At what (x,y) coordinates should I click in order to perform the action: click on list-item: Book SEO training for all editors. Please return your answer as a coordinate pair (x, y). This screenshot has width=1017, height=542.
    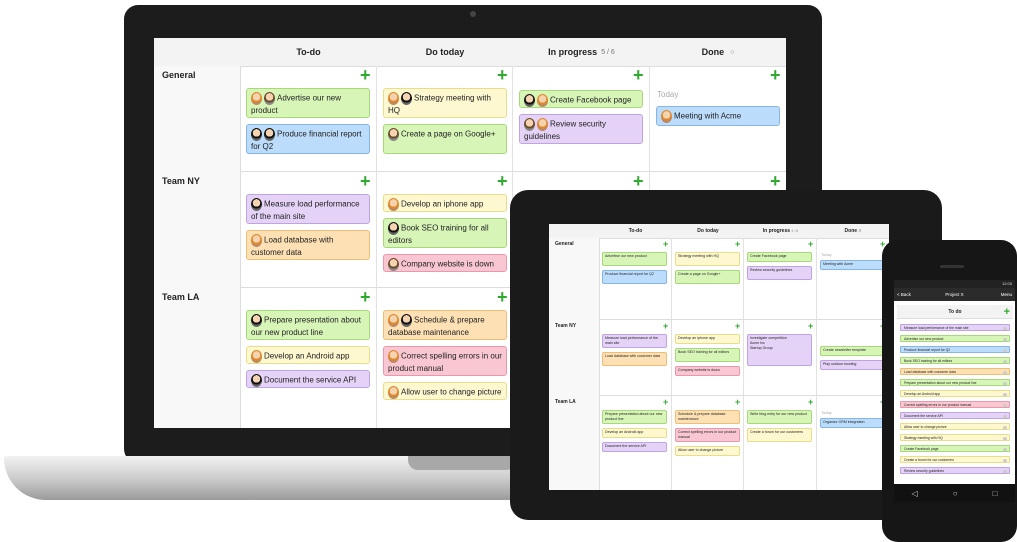
    Looking at the image, I should click on (955, 360).